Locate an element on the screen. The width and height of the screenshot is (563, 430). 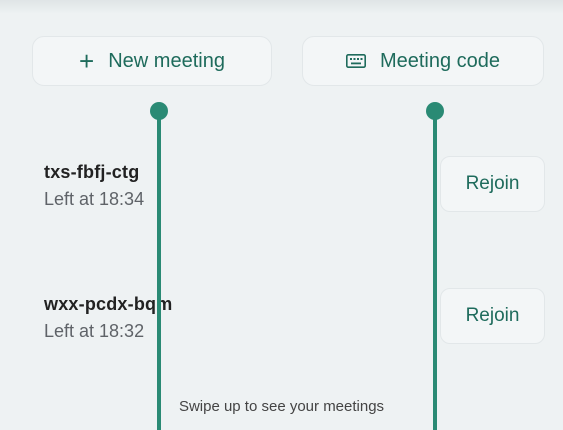
gesture-line-left is located at coordinates (159, 271).